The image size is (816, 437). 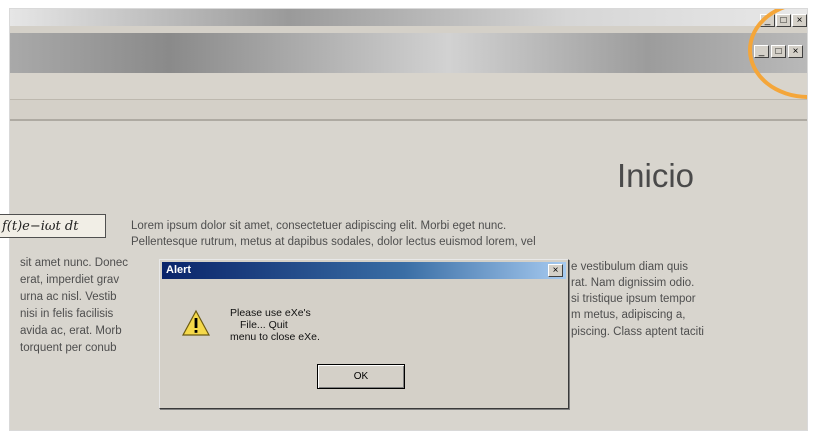 What do you see at coordinates (628, 315) in the screenshot?
I see `text-line: m metus, adipiscing a,` at bounding box center [628, 315].